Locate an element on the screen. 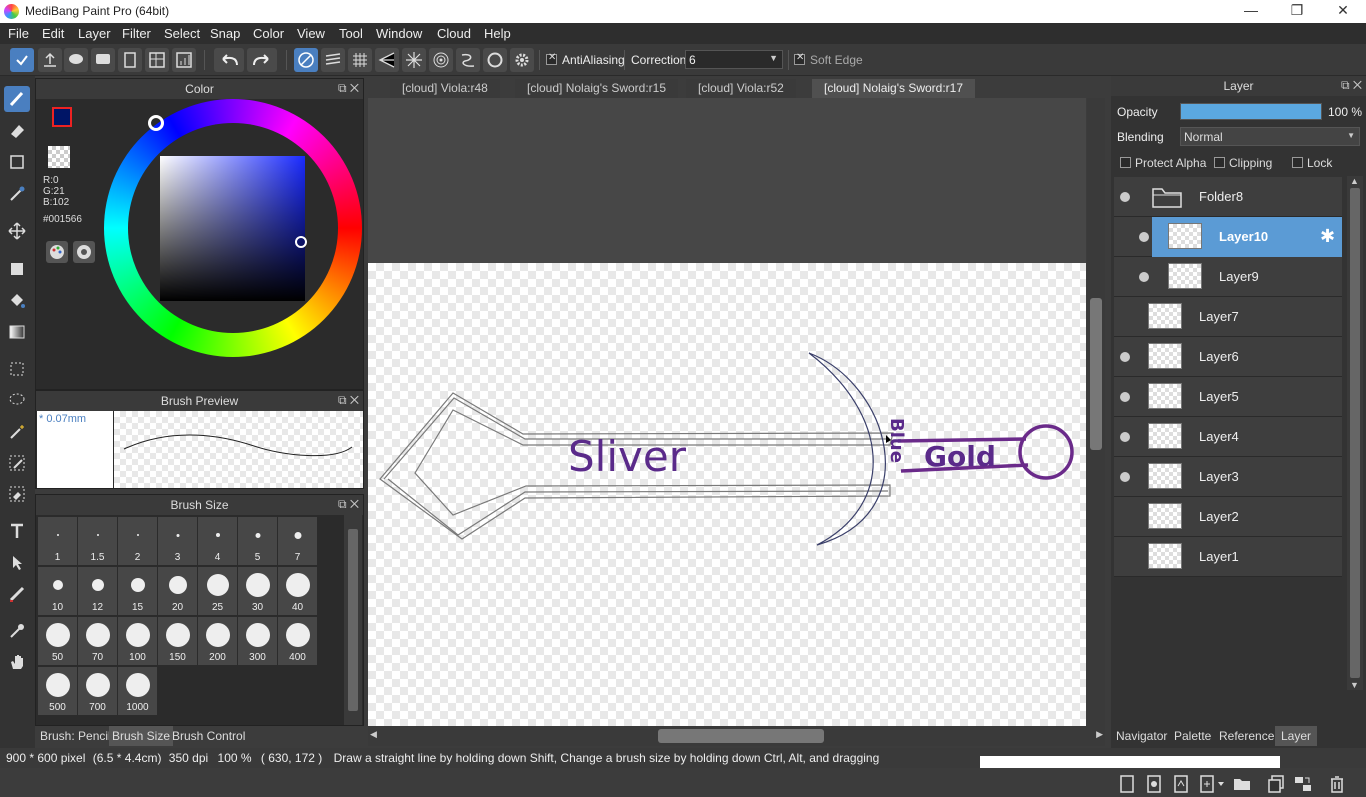 The width and height of the screenshot is (1366, 797). brush-size-option: 100 is located at coordinates (137, 641).